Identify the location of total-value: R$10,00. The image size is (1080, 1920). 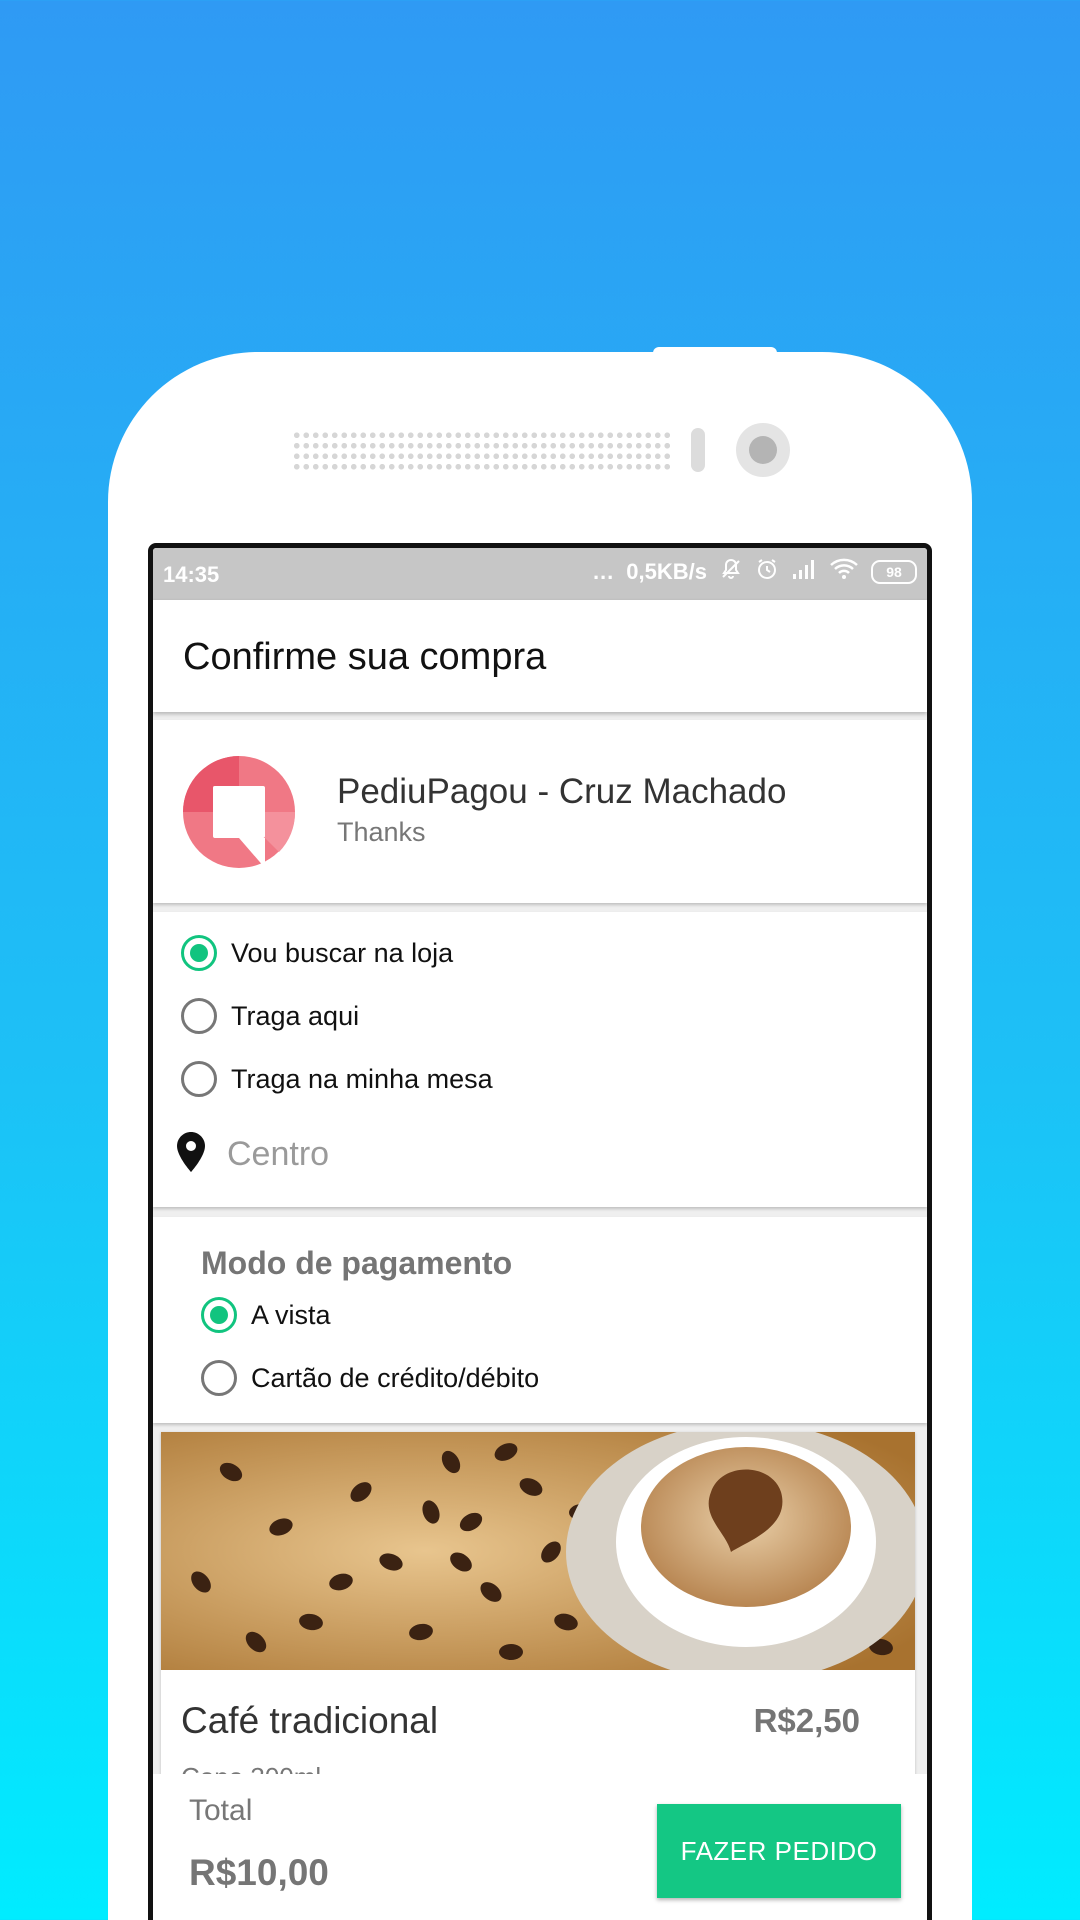
(259, 1872).